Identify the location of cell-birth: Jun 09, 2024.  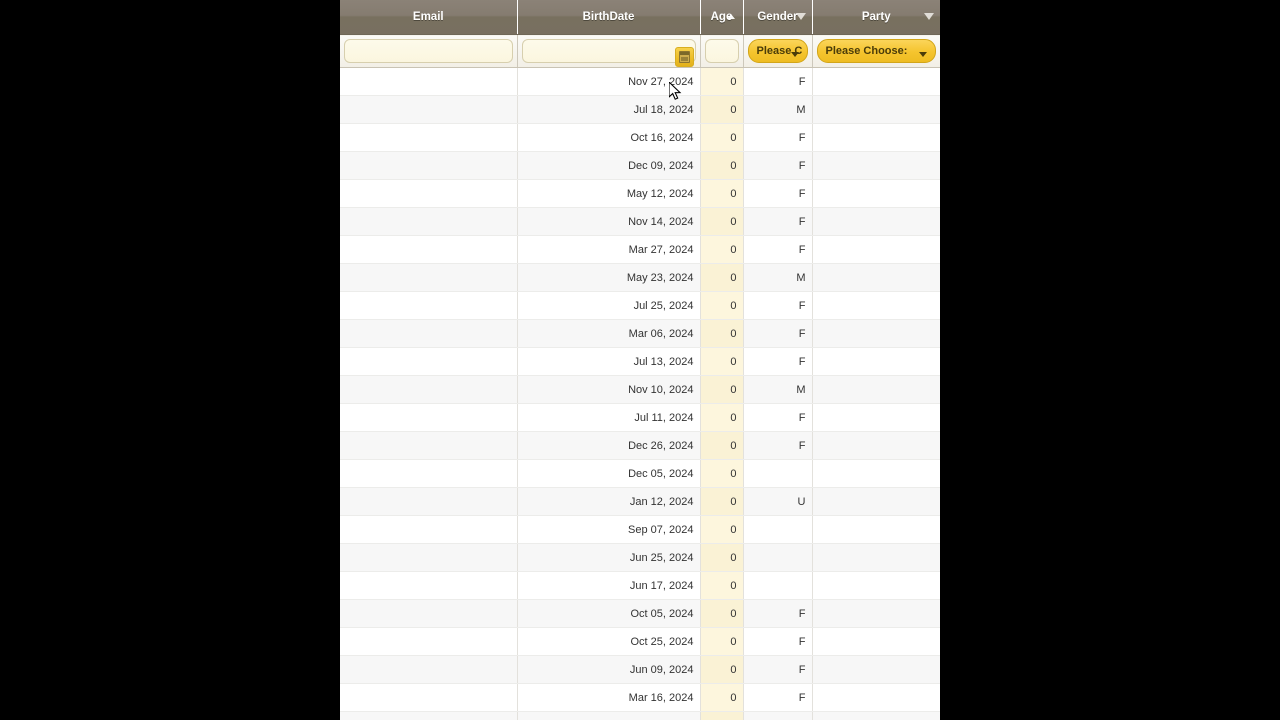
(609, 669).